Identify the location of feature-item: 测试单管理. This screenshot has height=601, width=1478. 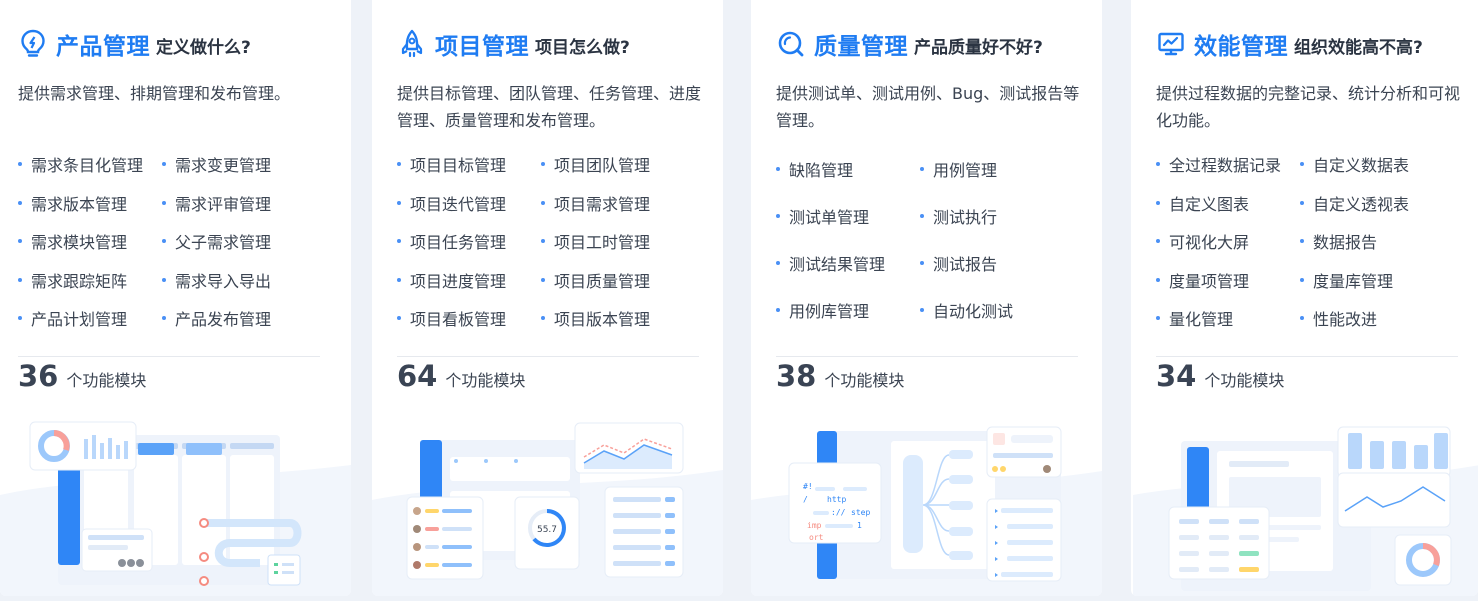
(848, 216).